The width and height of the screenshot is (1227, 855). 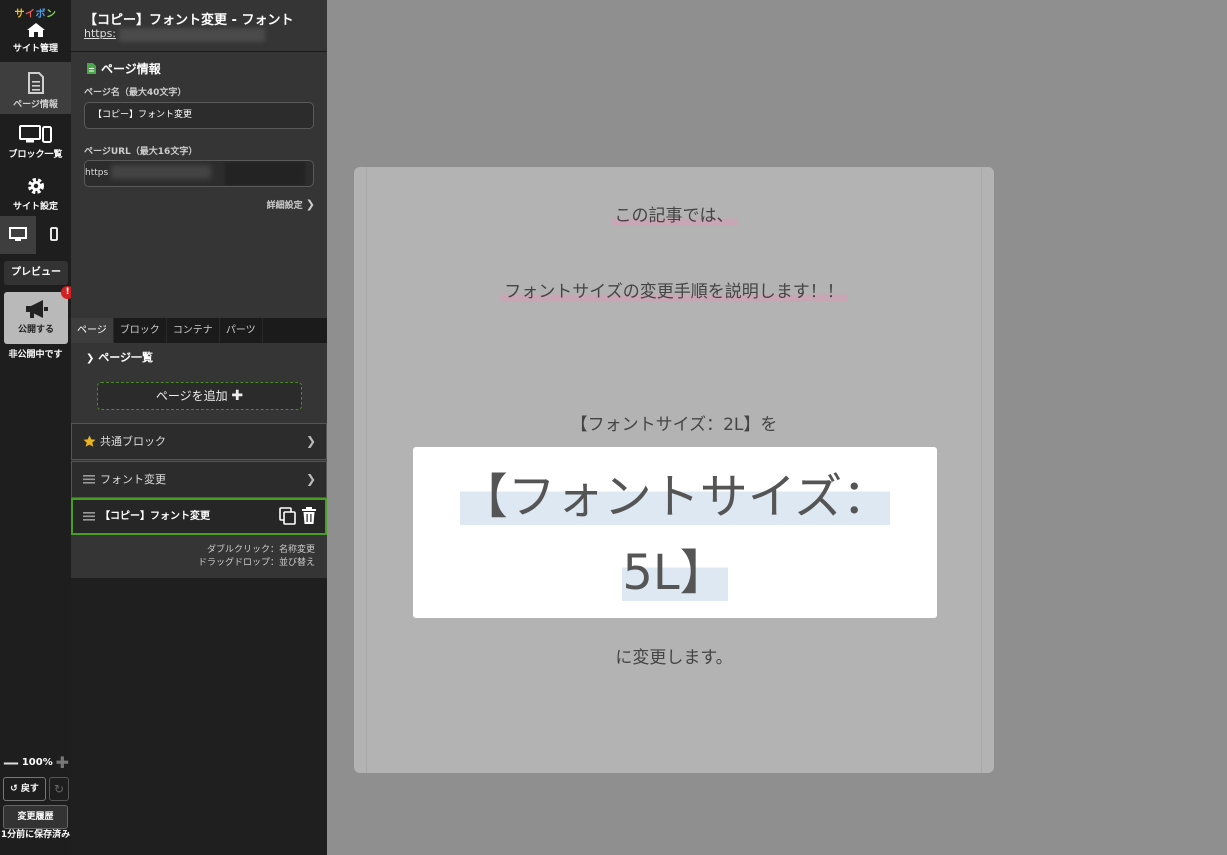 What do you see at coordinates (133, 441) in the screenshot?
I see `list-item-label: 共通ブロック` at bounding box center [133, 441].